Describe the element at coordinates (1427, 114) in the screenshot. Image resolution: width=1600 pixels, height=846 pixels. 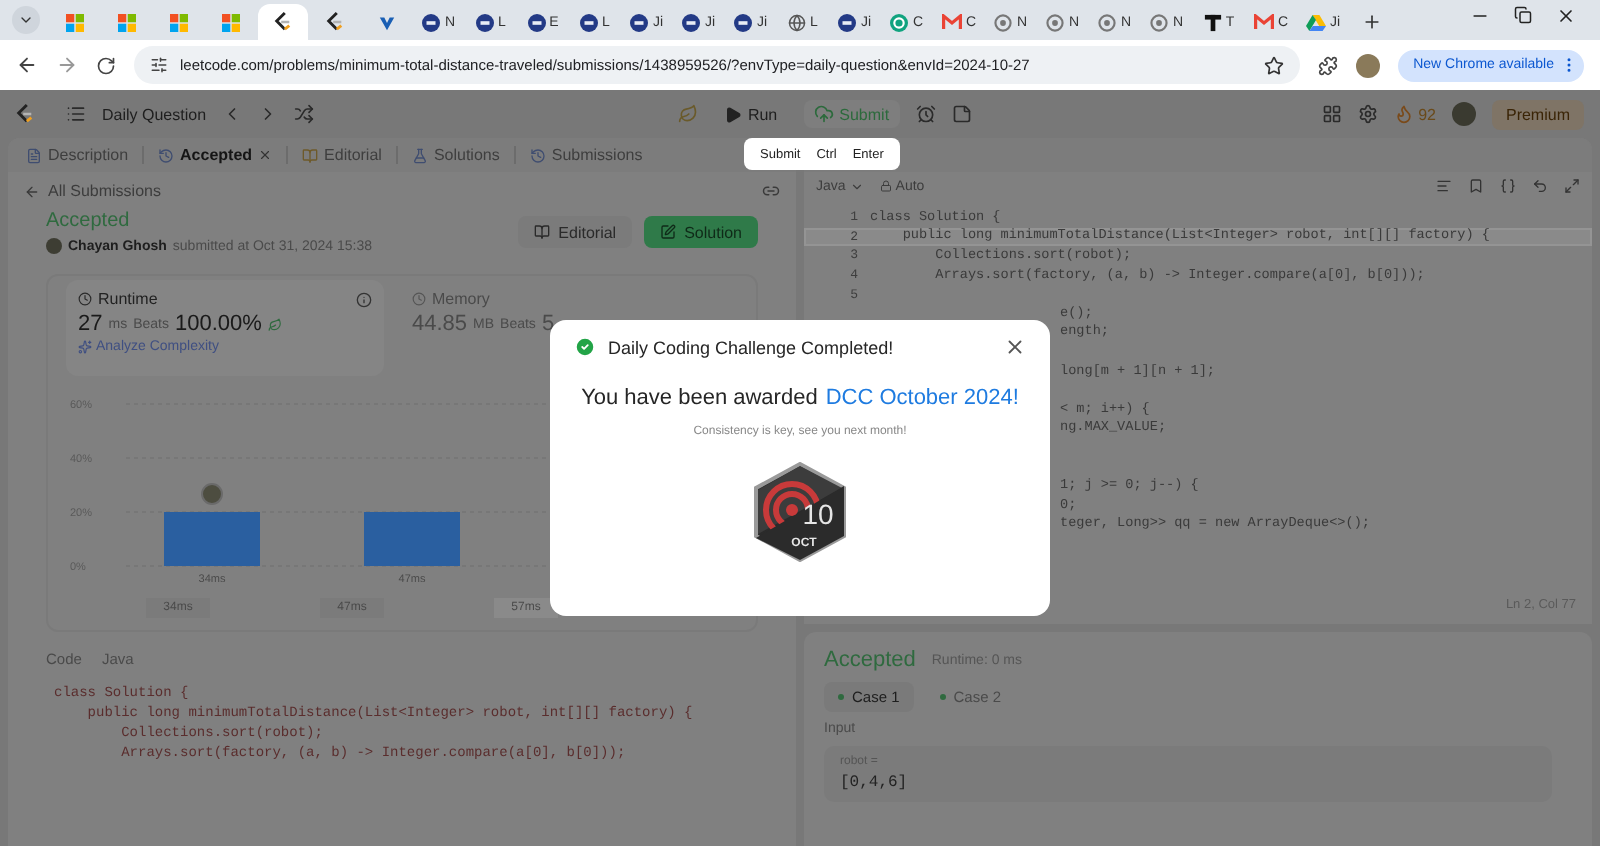
I see `streak-count: 92` at that location.